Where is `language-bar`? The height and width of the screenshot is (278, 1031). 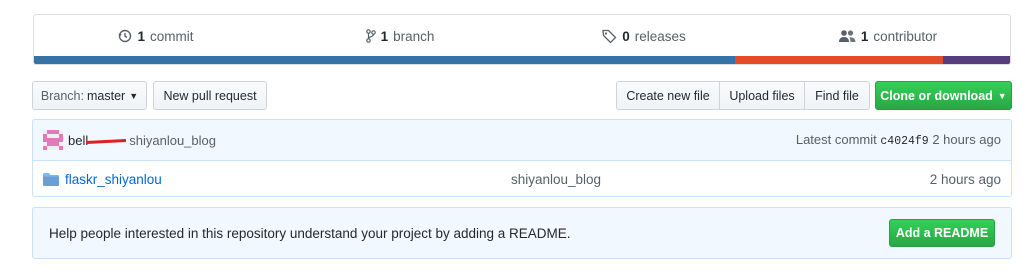
language-bar is located at coordinates (522, 60).